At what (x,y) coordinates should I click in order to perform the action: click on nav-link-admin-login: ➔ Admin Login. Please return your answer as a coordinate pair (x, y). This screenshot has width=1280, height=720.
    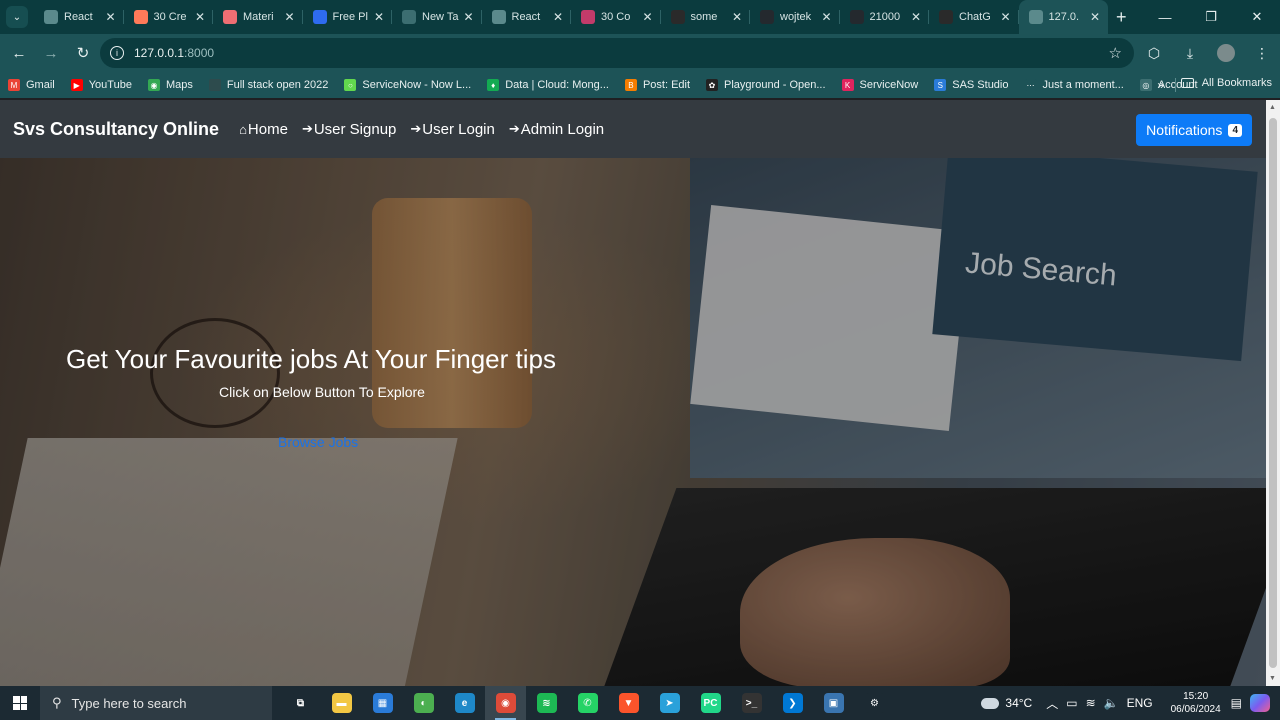
    Looking at the image, I should click on (556, 129).